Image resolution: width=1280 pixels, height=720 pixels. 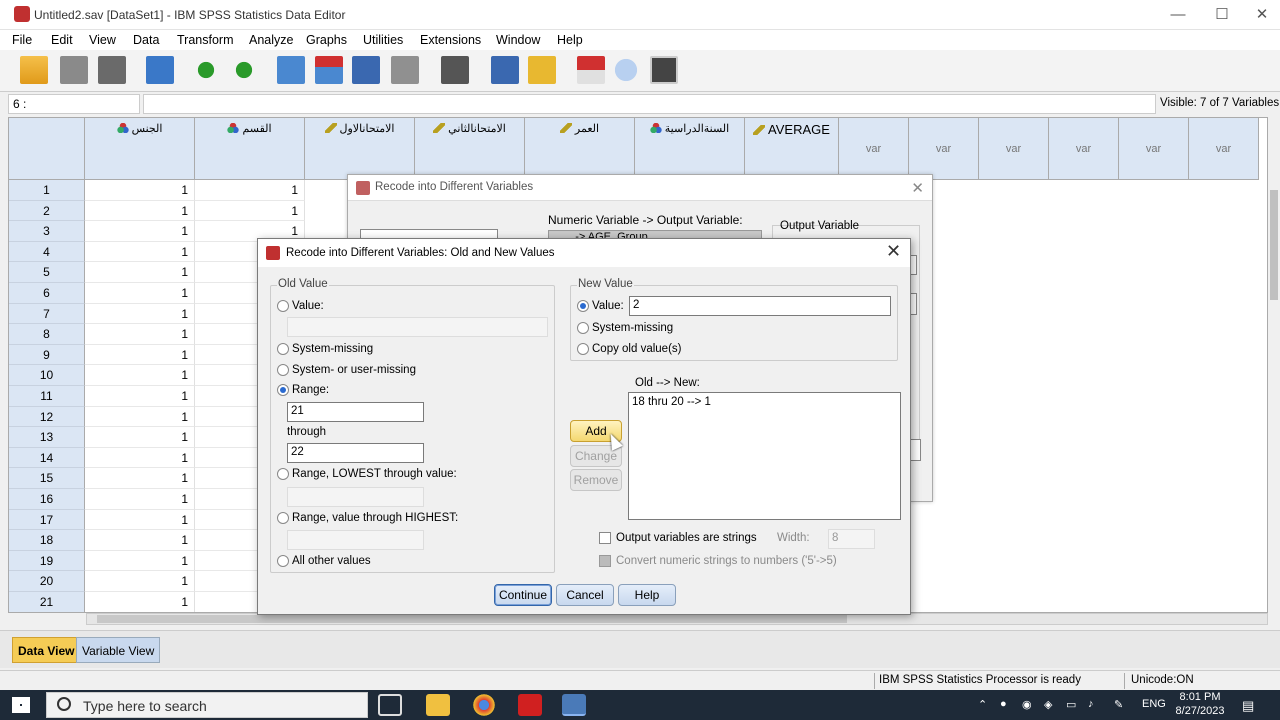 I want to click on help-button: Help, so click(x=647, y=595).